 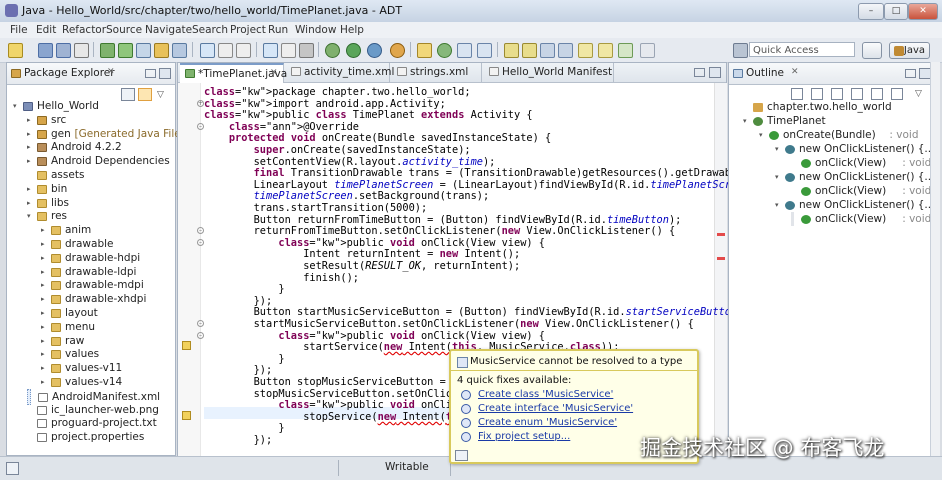 What do you see at coordinates (168, 30) in the screenshot?
I see `menu-navigate: Navigate` at bounding box center [168, 30].